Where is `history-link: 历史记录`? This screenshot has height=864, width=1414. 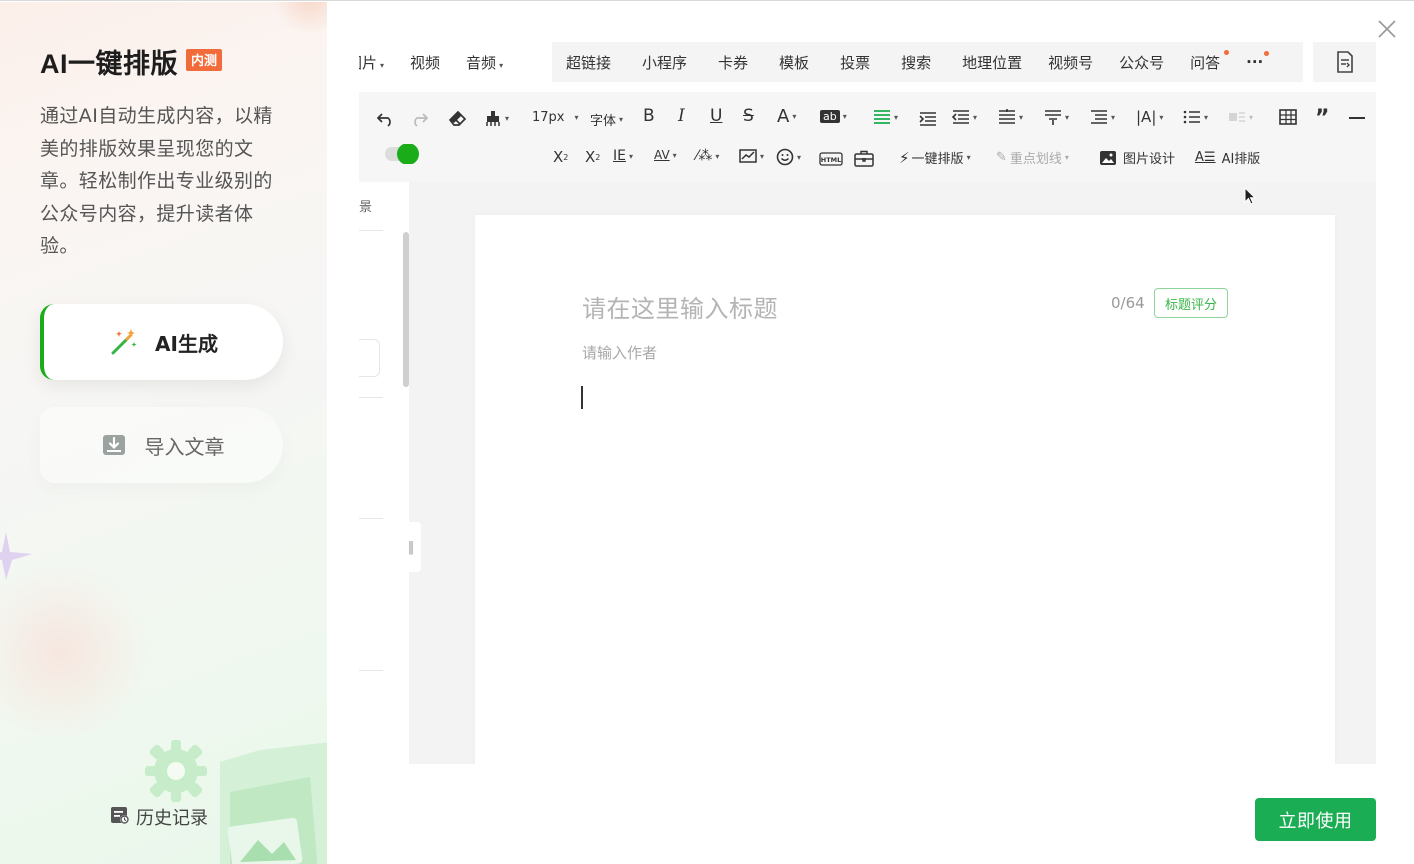
history-link: 历史记录 is located at coordinates (159, 817).